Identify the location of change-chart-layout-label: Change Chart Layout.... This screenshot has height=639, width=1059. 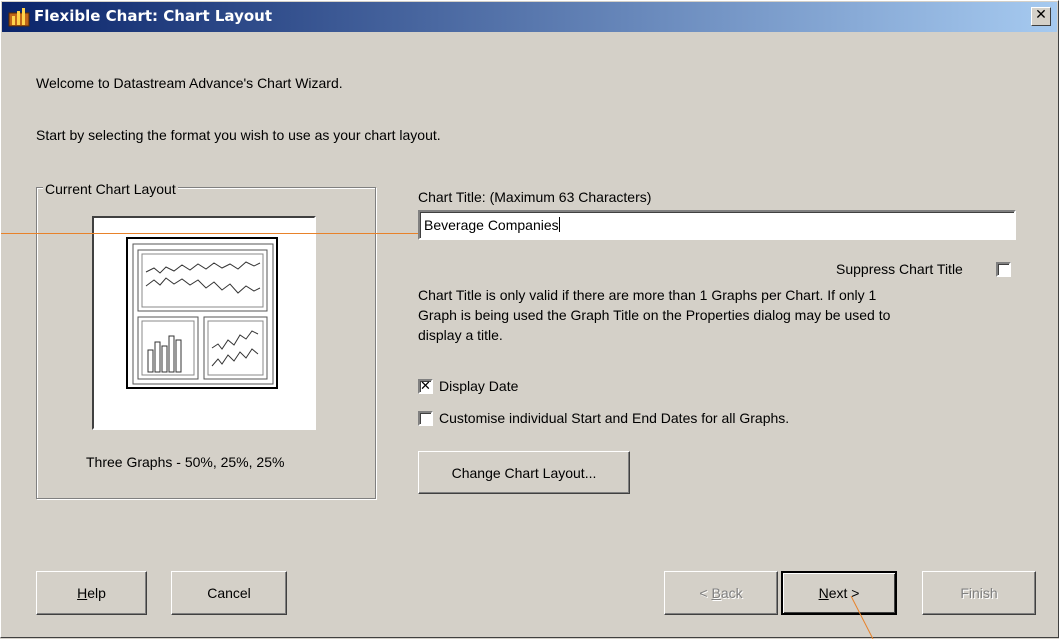
(524, 472).